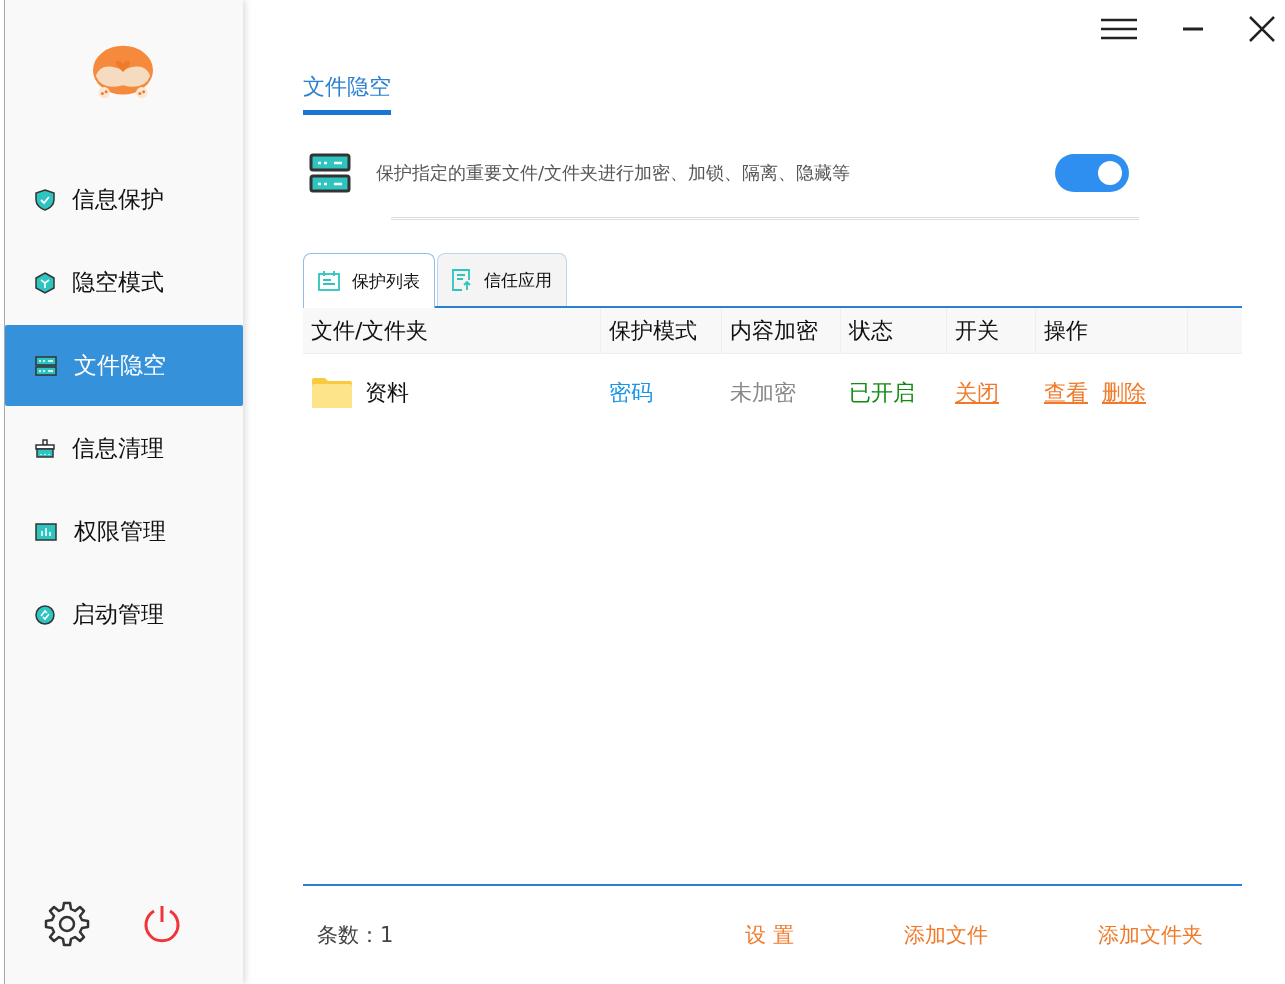  I want to click on bar-chart-icon, so click(46, 531).